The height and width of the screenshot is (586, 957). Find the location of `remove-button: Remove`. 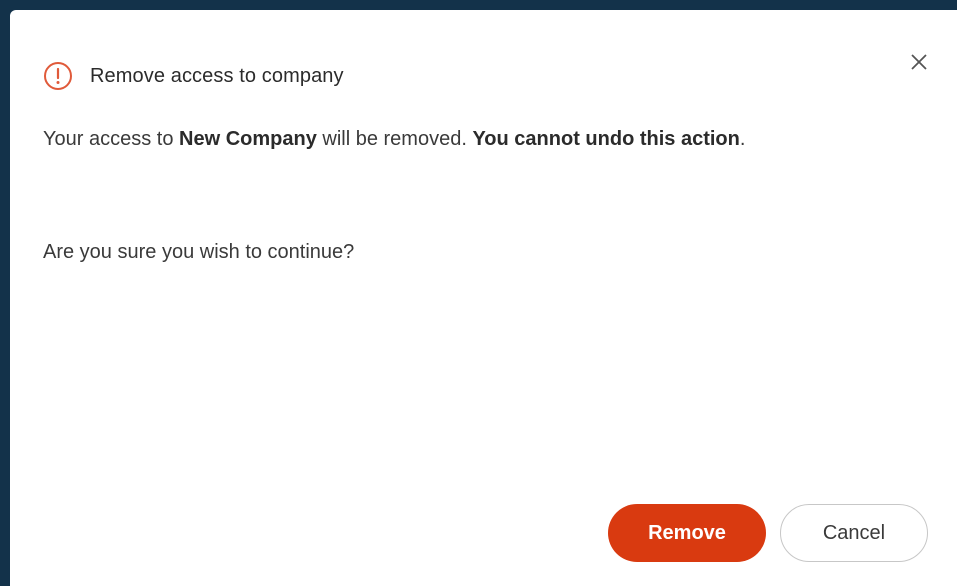

remove-button: Remove is located at coordinates (687, 533).